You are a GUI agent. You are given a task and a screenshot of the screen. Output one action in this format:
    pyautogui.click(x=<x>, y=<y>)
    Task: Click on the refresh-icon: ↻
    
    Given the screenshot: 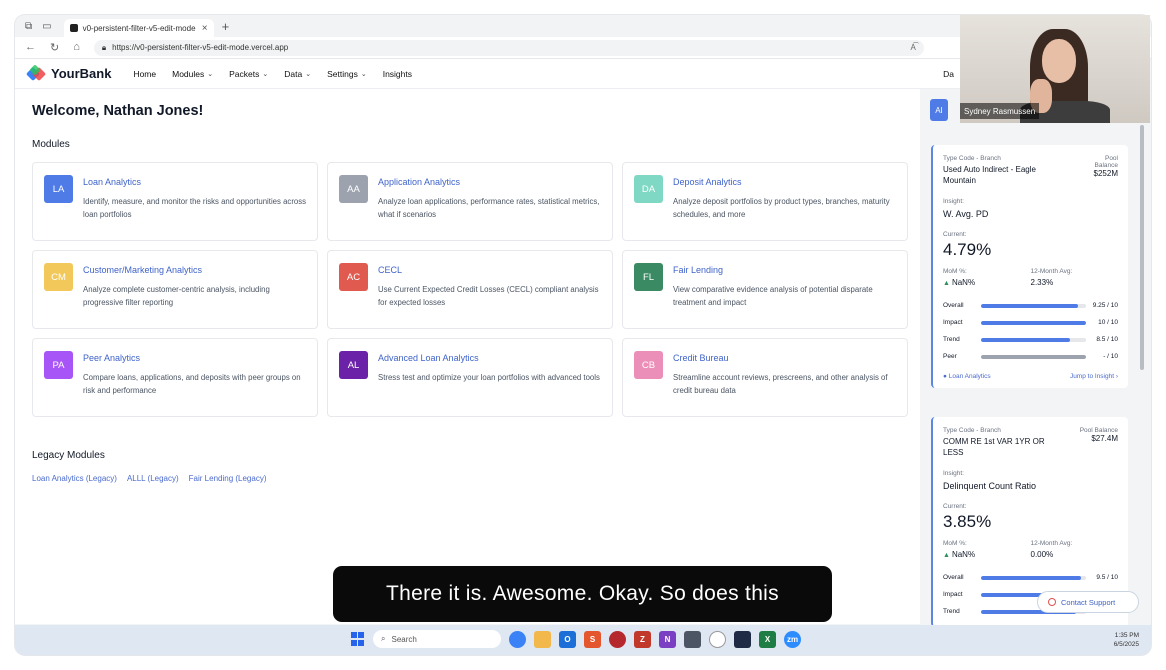 What is the action you would take?
    pyautogui.click(x=54, y=47)
    